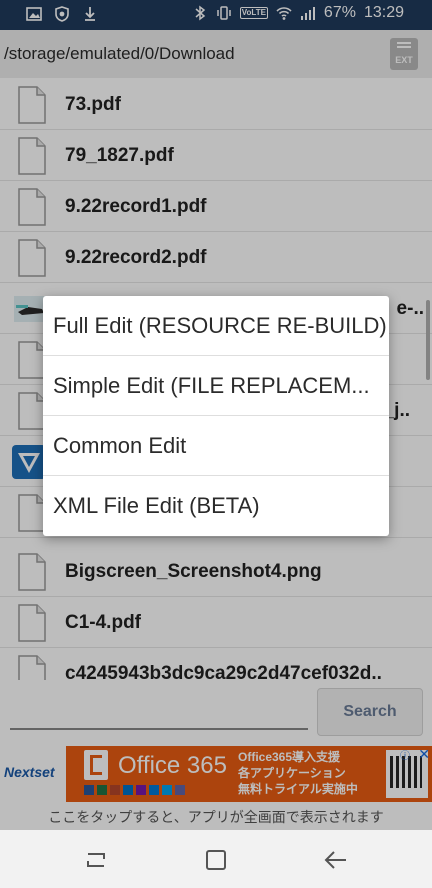  I want to click on system-nav-bar, so click(216, 859).